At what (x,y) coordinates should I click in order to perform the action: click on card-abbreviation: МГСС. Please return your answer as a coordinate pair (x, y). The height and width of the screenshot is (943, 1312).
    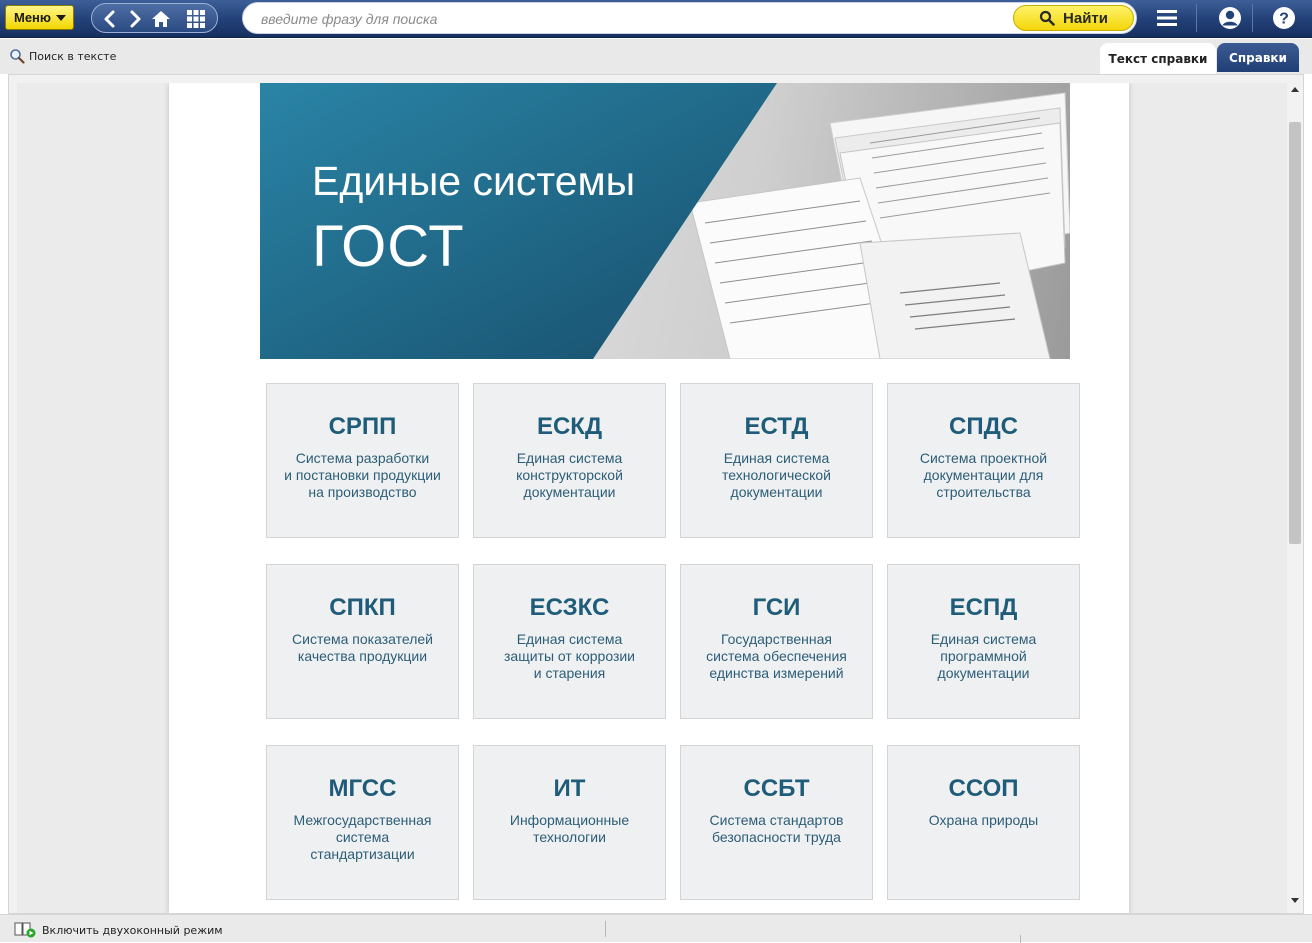
    Looking at the image, I should click on (362, 788).